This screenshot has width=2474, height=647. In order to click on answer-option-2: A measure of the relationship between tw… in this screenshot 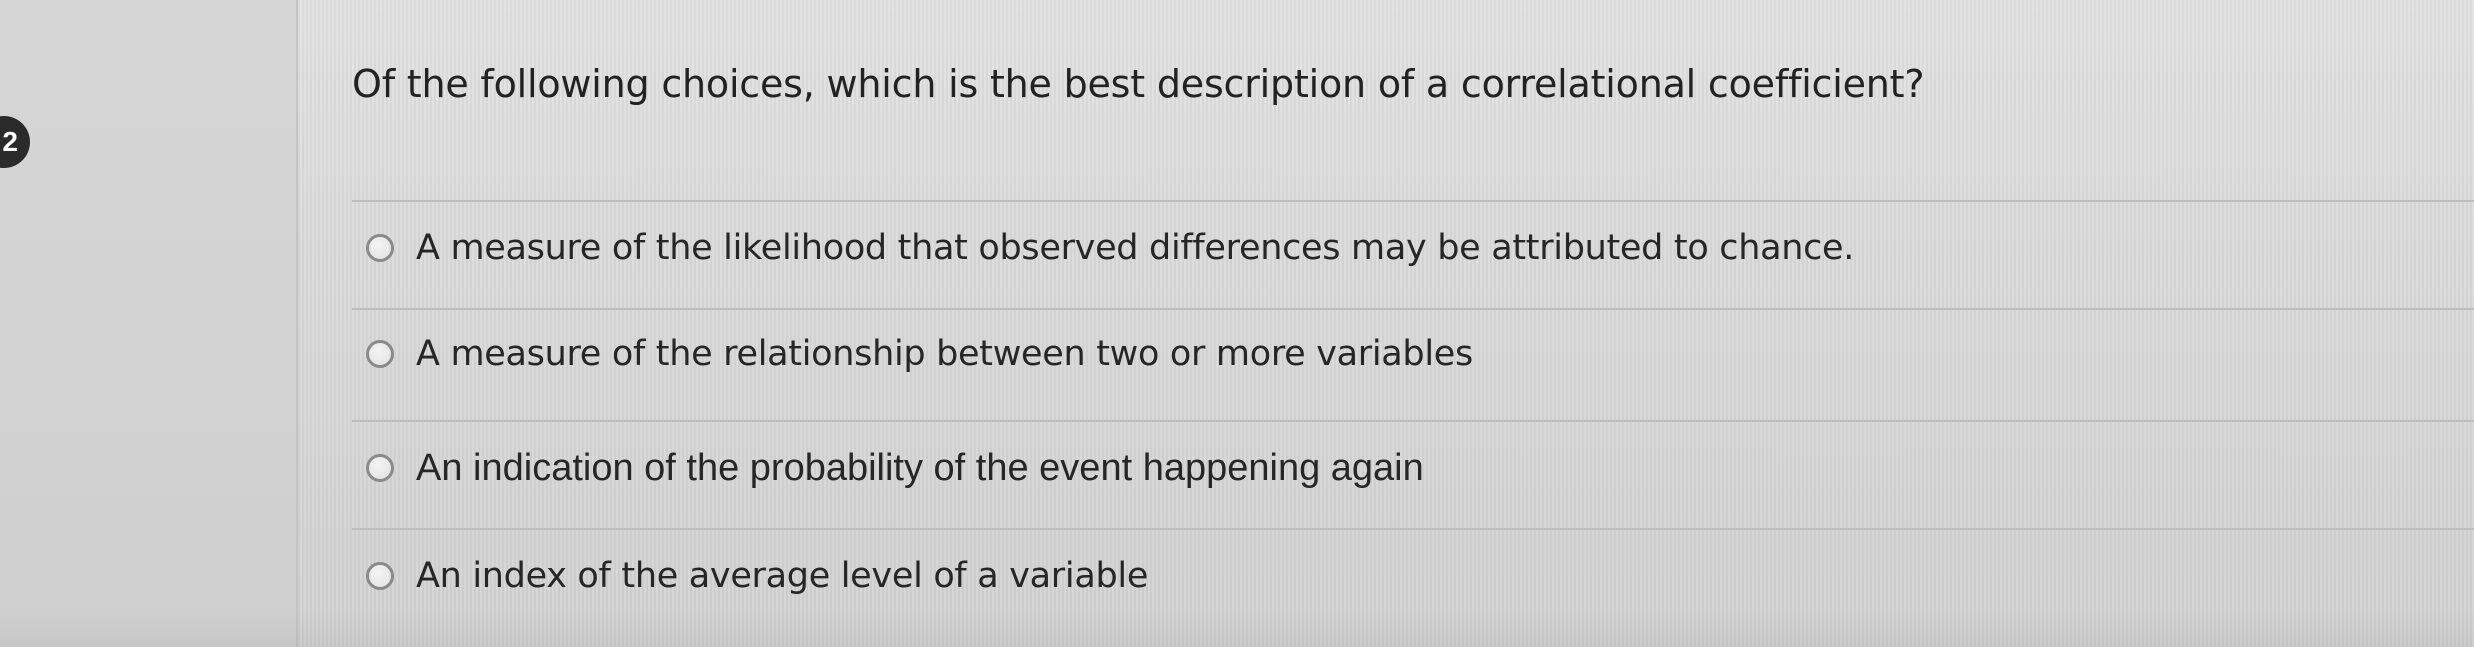, I will do `click(919, 354)`.